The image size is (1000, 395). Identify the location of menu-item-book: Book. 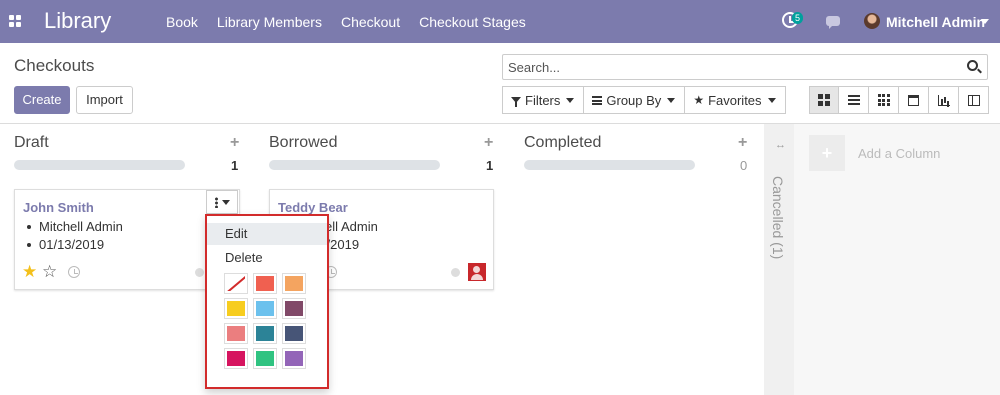
(182, 22).